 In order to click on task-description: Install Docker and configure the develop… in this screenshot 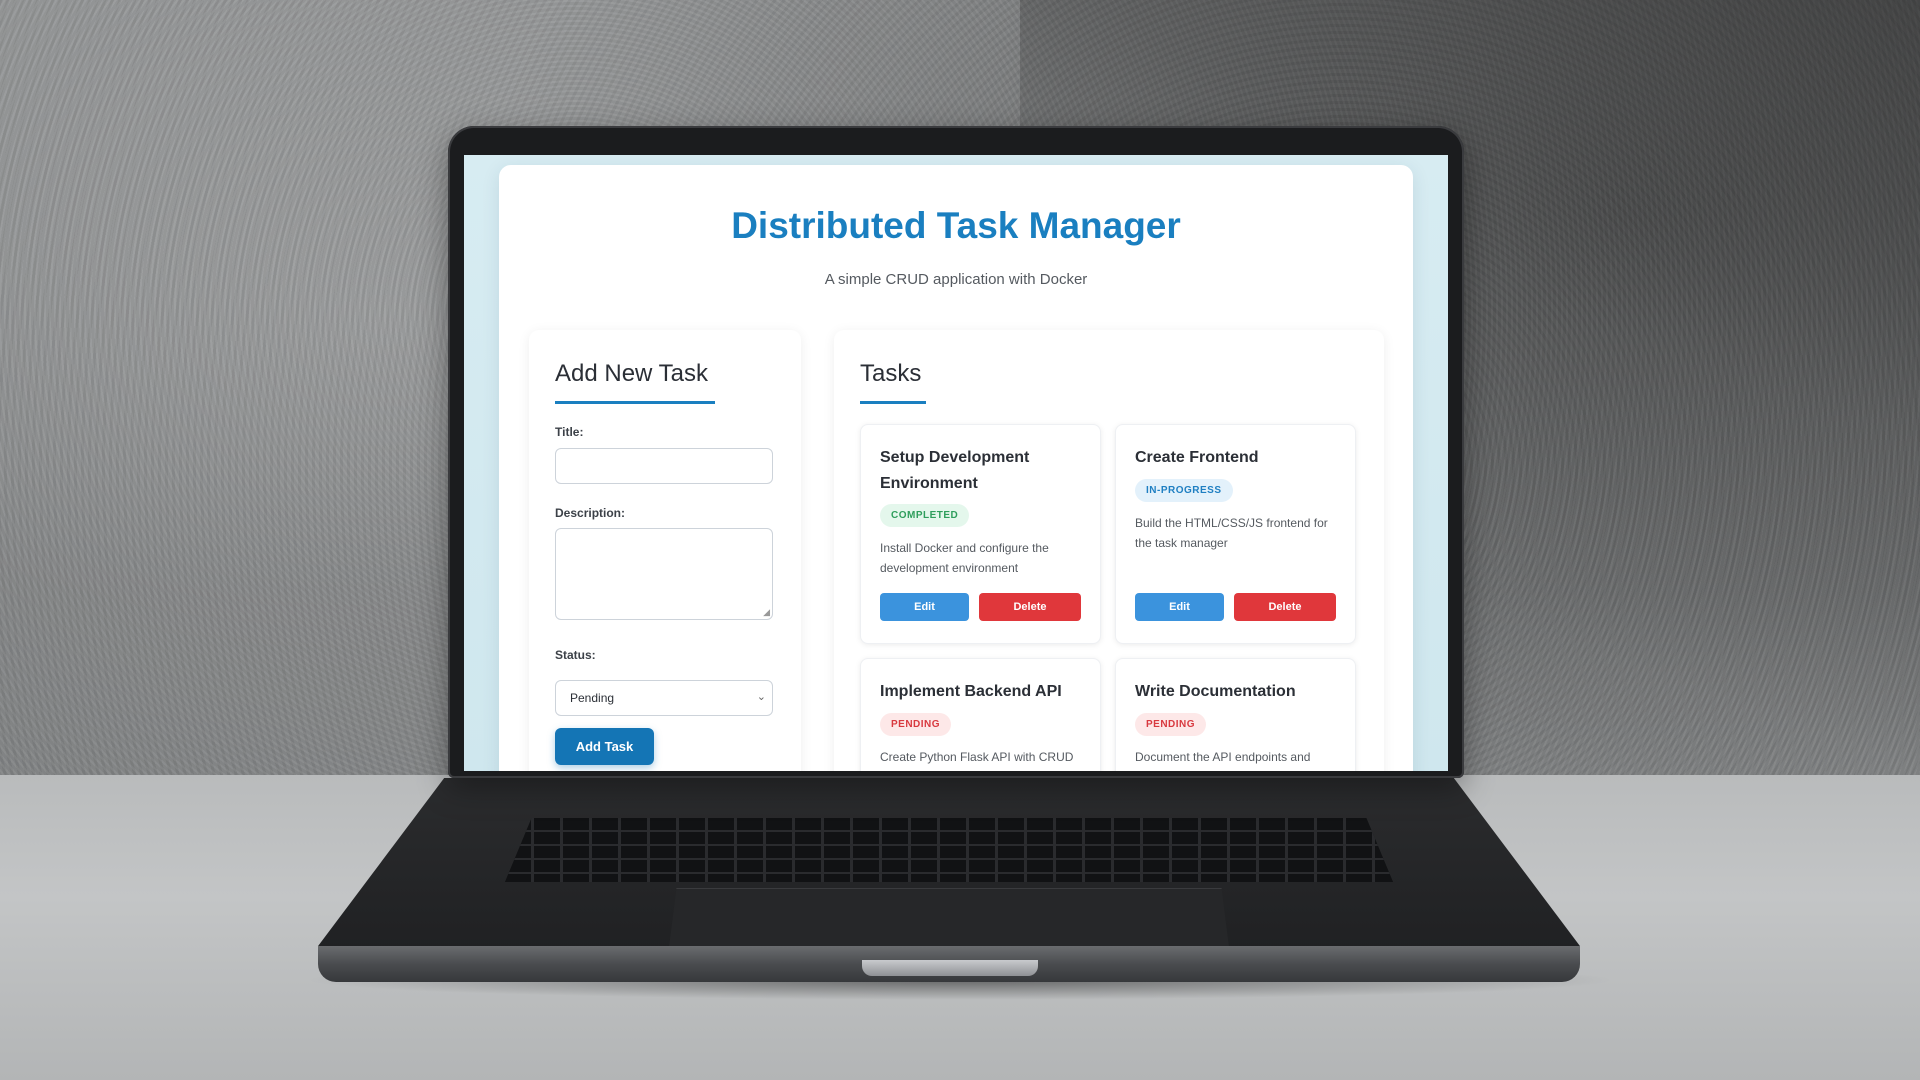, I will do `click(964, 558)`.